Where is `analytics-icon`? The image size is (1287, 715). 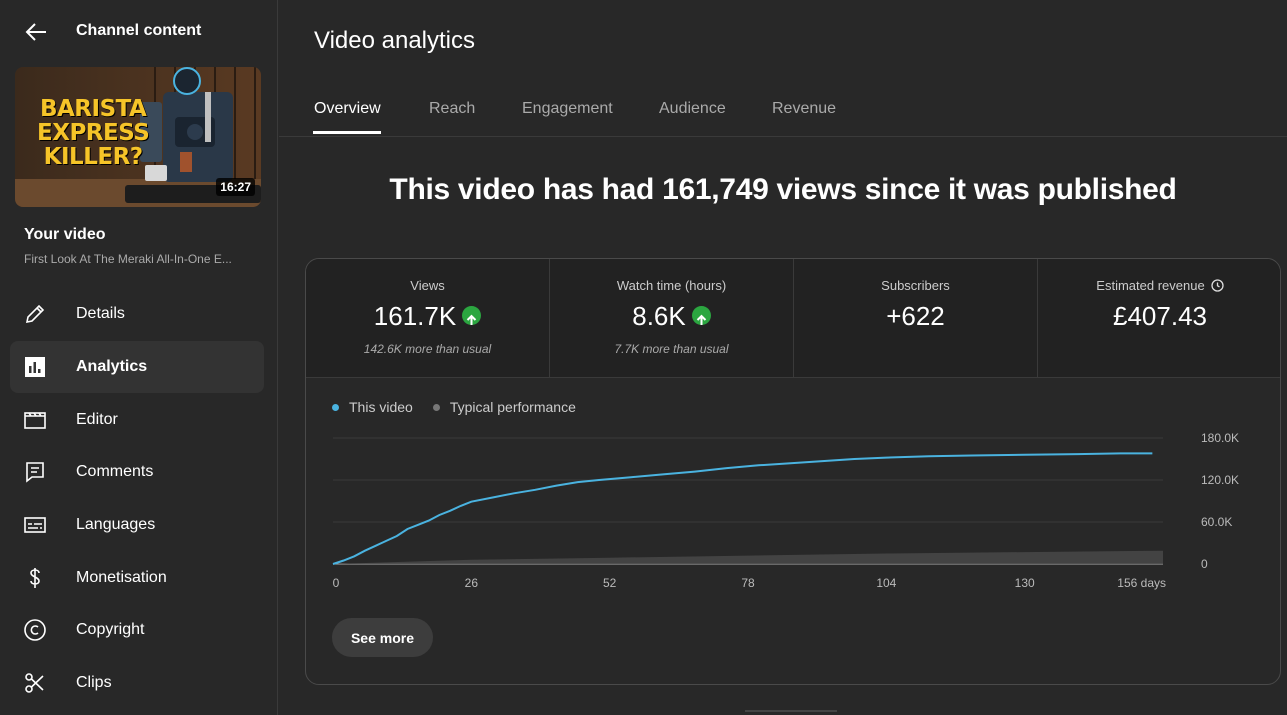
analytics-icon is located at coordinates (35, 367).